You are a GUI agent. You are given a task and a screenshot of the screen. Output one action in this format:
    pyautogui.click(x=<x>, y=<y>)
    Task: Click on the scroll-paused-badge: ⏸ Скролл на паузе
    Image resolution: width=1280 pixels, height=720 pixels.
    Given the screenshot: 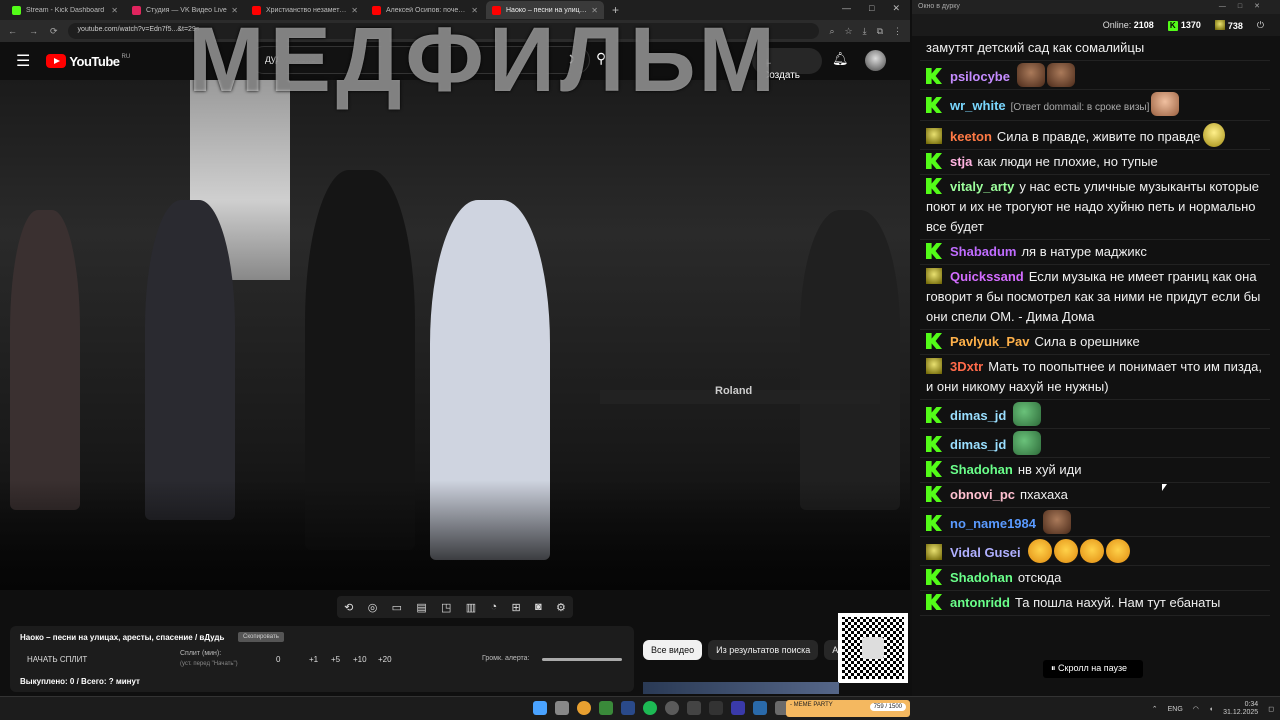 What is the action you would take?
    pyautogui.click(x=1093, y=669)
    